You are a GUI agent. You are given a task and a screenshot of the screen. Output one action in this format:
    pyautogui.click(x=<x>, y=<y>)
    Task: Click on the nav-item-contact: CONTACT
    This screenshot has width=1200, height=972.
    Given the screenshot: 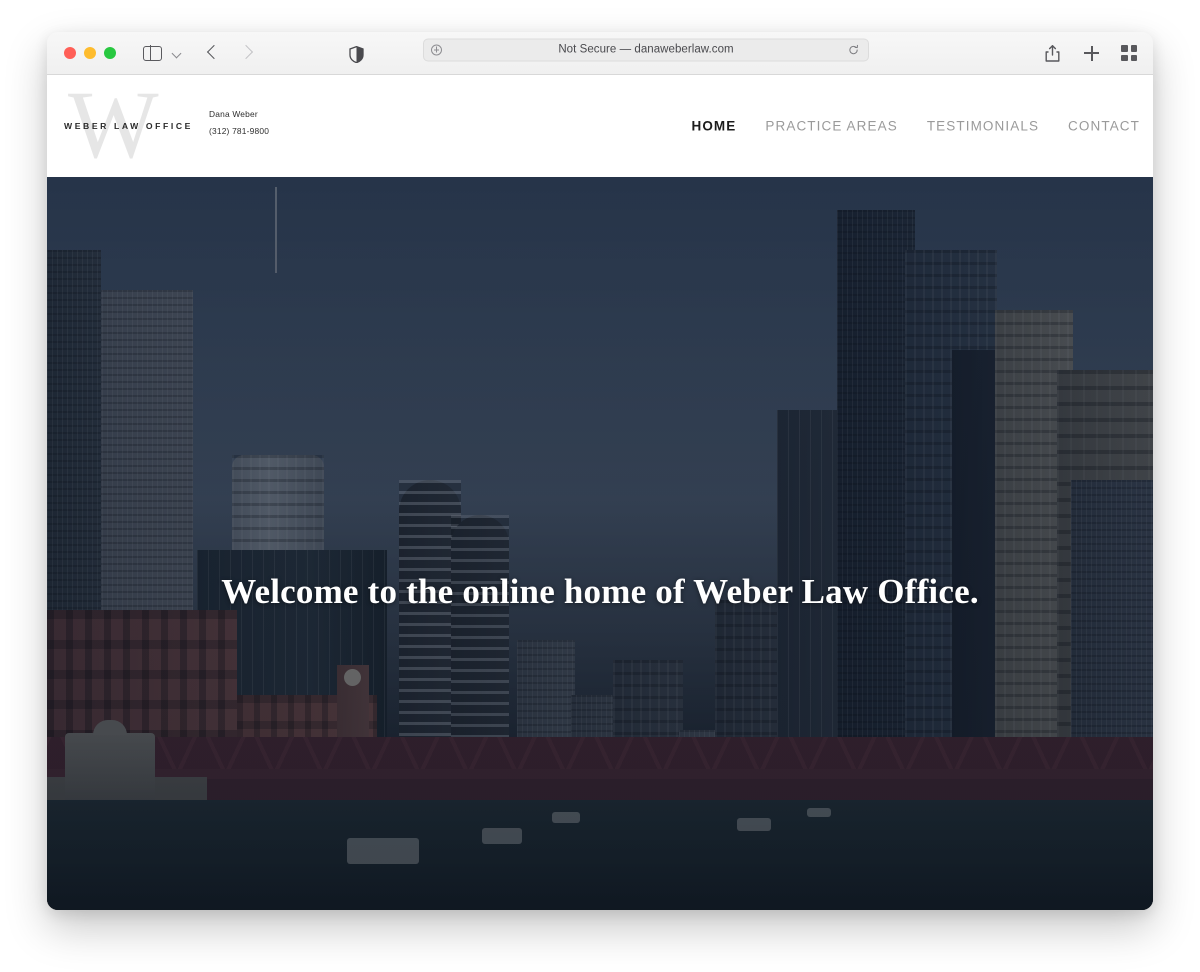 What is the action you would take?
    pyautogui.click(x=1104, y=126)
    